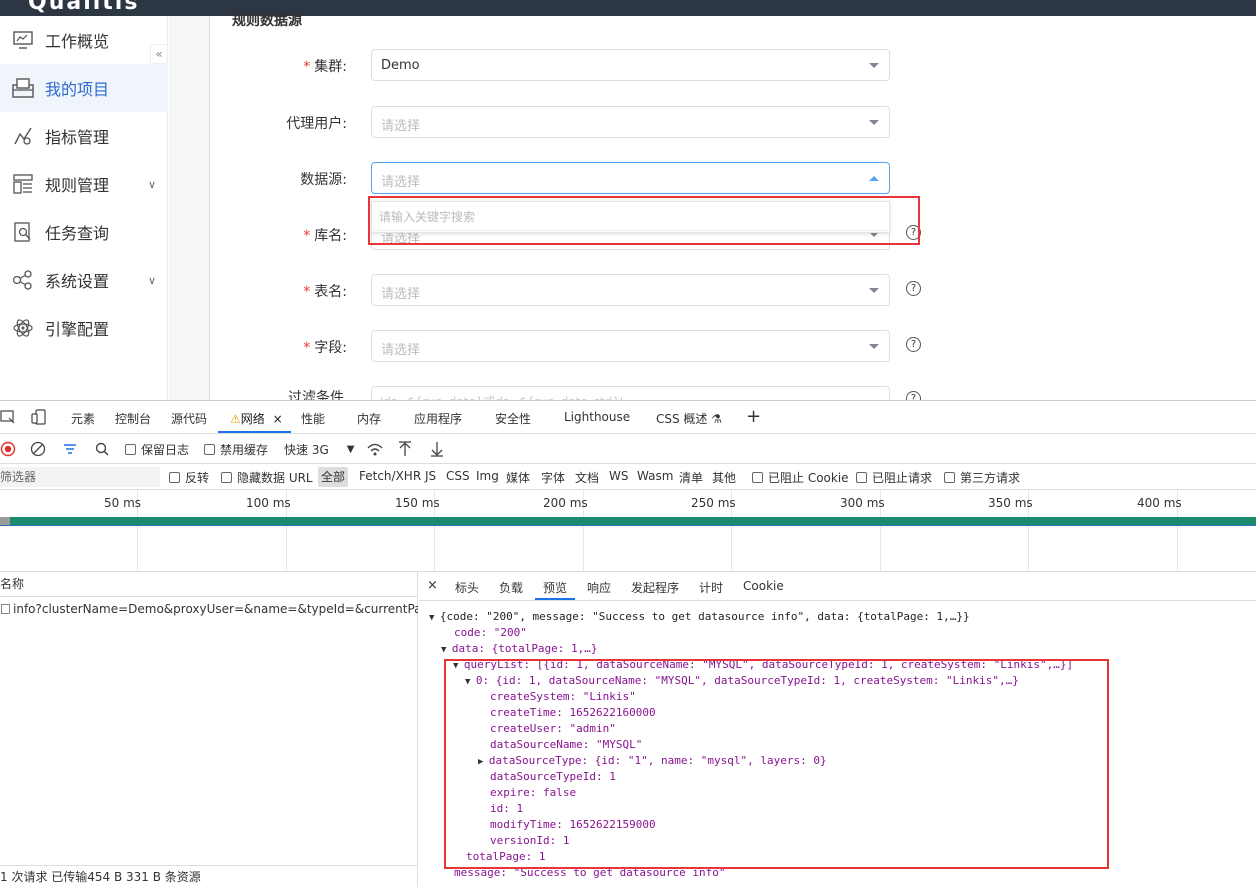 The height and width of the screenshot is (888, 1256). Describe the element at coordinates (189, 477) in the screenshot. I see `invert-checkbox: 反转` at that location.